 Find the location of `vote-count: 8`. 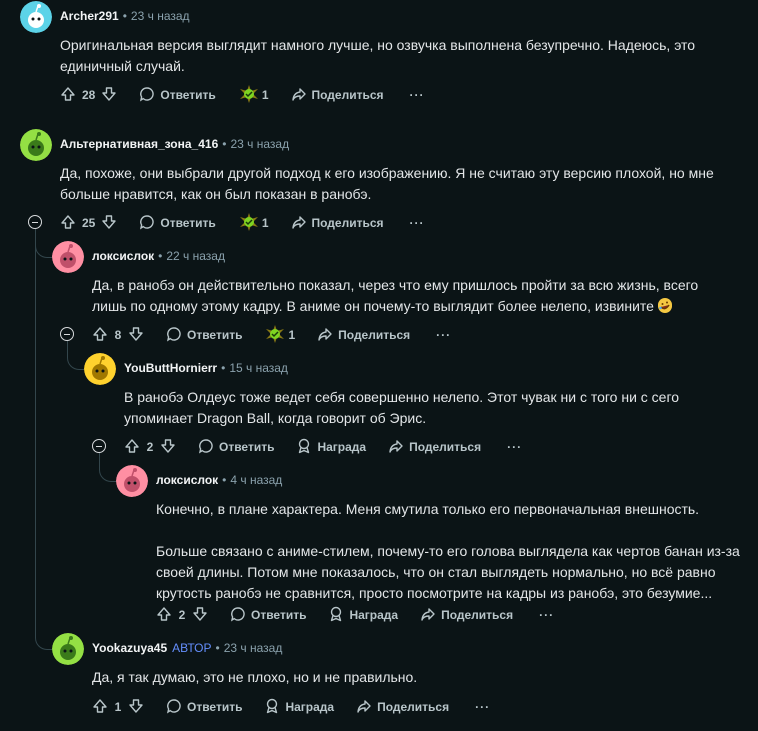

vote-count: 8 is located at coordinates (118, 335).